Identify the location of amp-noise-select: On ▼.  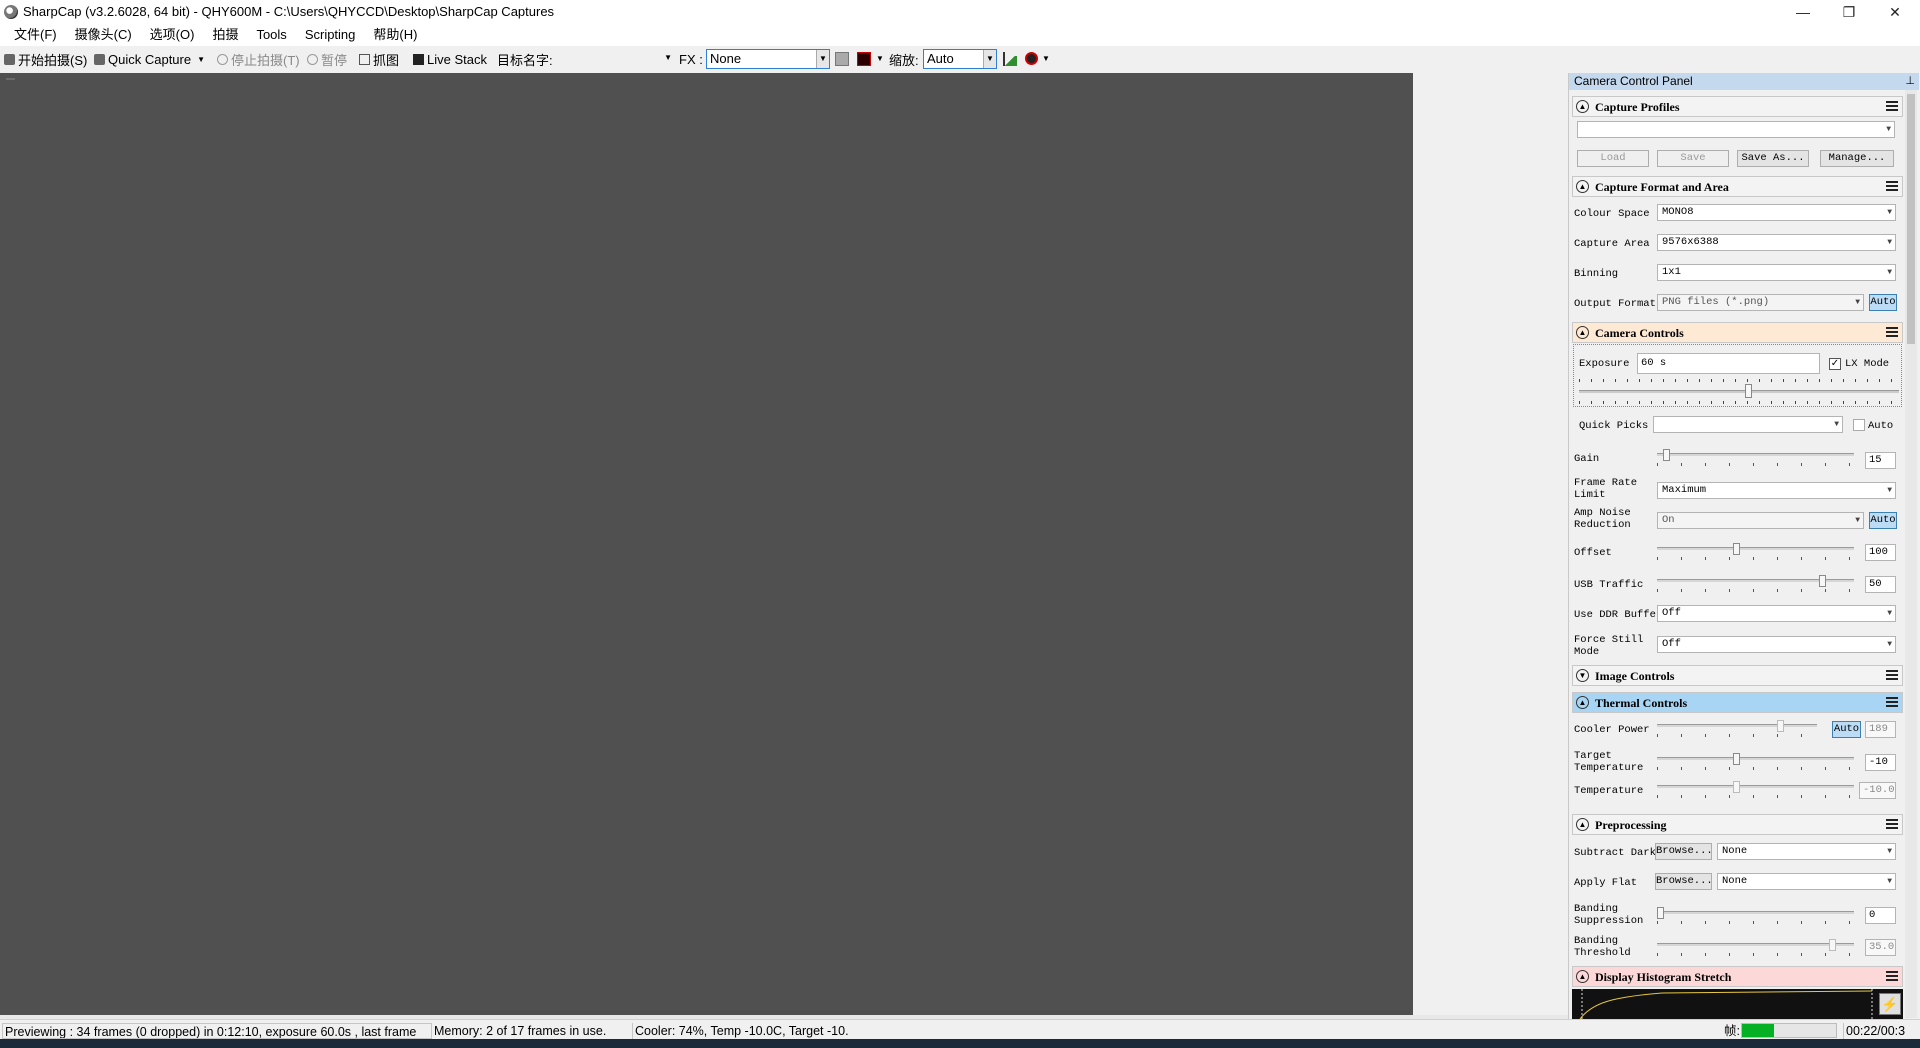
(1760, 520).